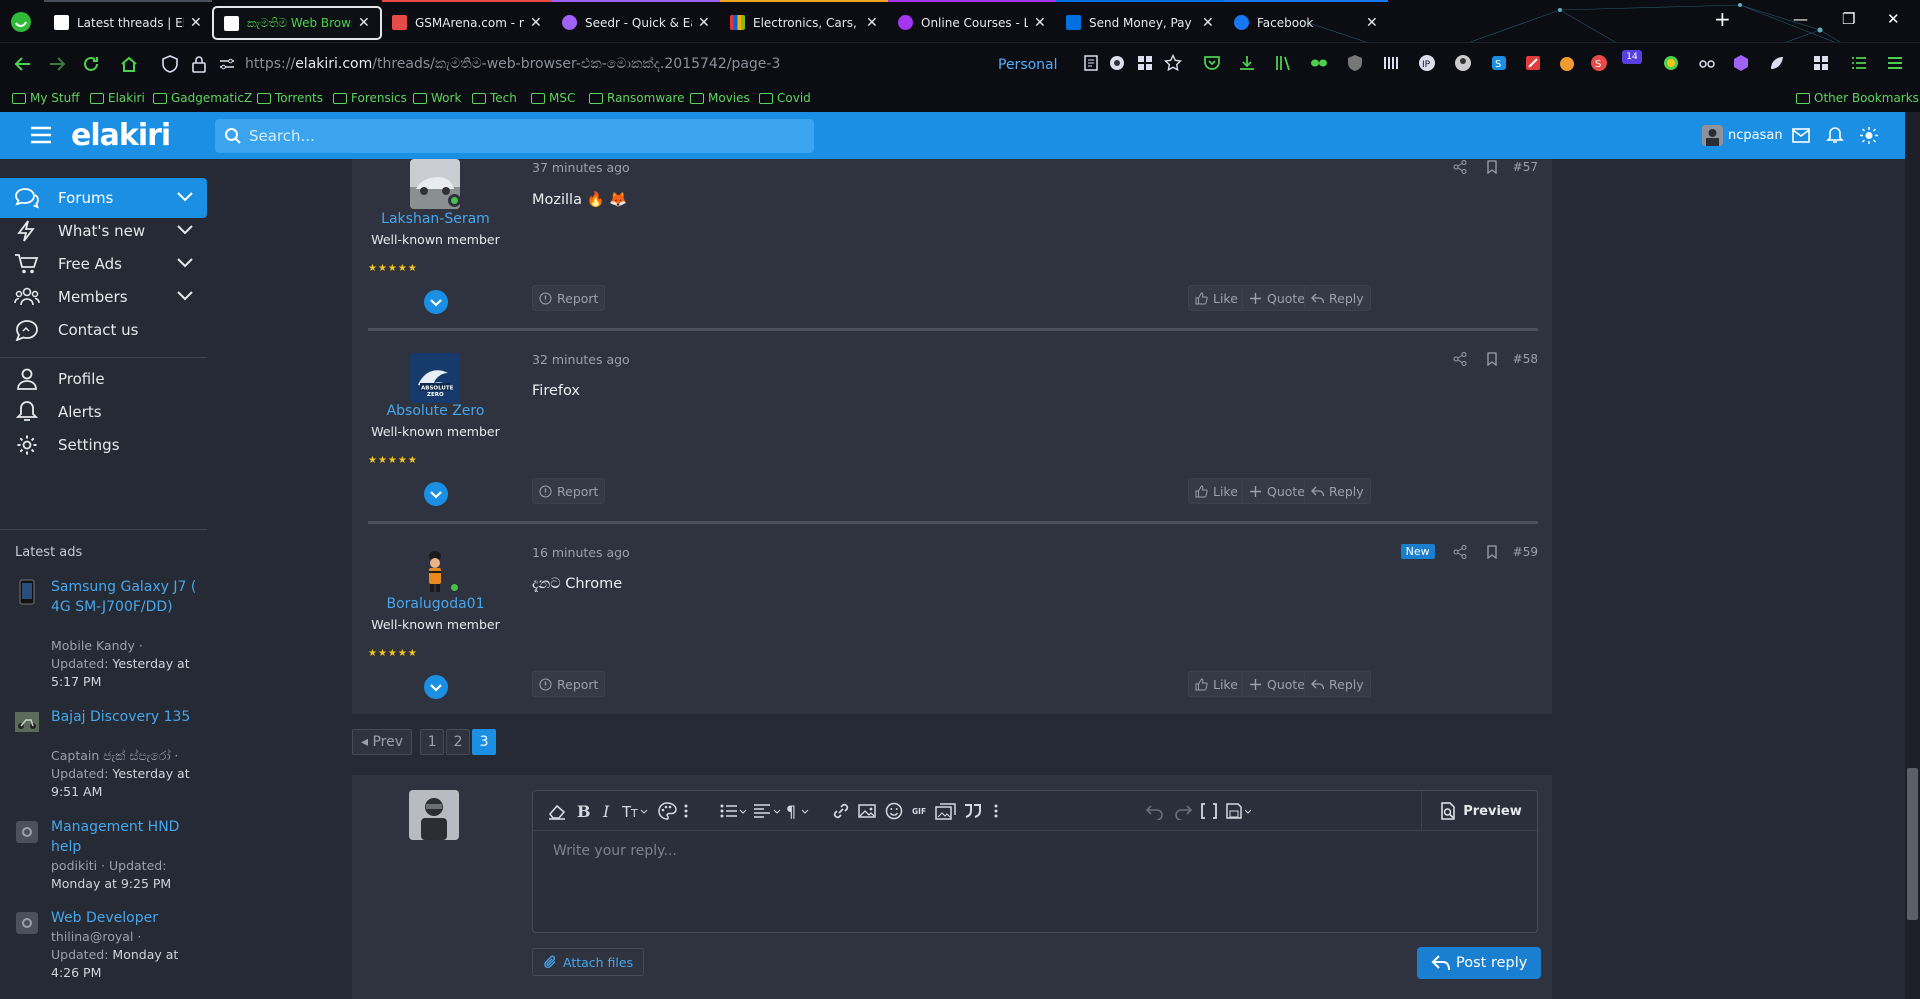 Image resolution: width=1920 pixels, height=999 pixels. Describe the element at coordinates (434, 815) in the screenshot. I see `avatar` at that location.